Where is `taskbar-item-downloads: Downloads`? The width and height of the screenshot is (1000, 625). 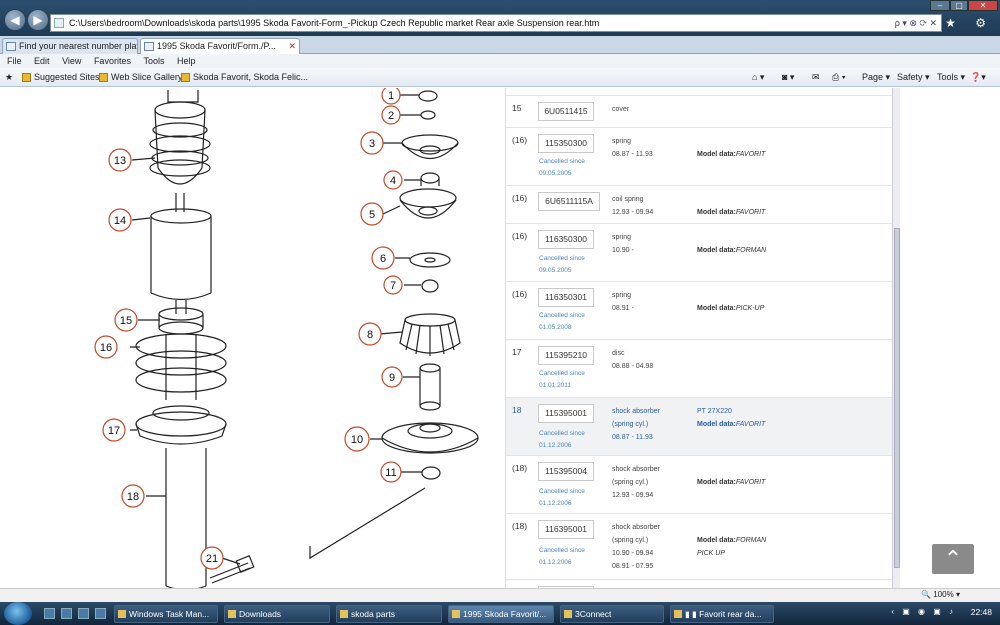
taskbar-item-downloads: Downloads is located at coordinates (277, 614).